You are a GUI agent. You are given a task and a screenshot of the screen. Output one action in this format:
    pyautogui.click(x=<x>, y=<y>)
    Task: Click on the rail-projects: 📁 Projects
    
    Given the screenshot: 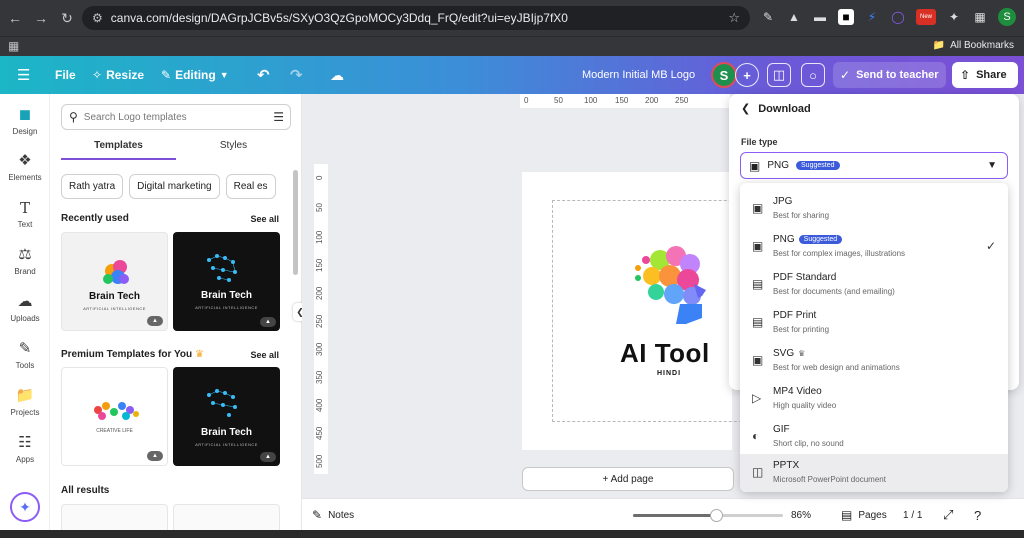 What is the action you would take?
    pyautogui.click(x=25, y=402)
    